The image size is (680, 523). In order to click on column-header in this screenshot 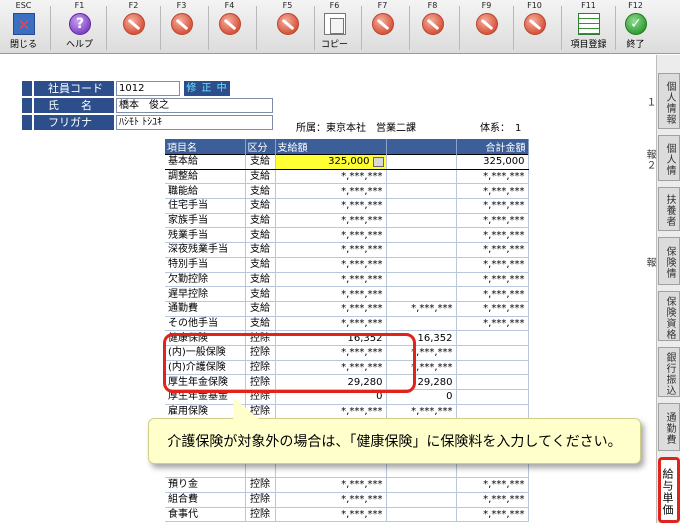, I will do `click(421, 147)`.